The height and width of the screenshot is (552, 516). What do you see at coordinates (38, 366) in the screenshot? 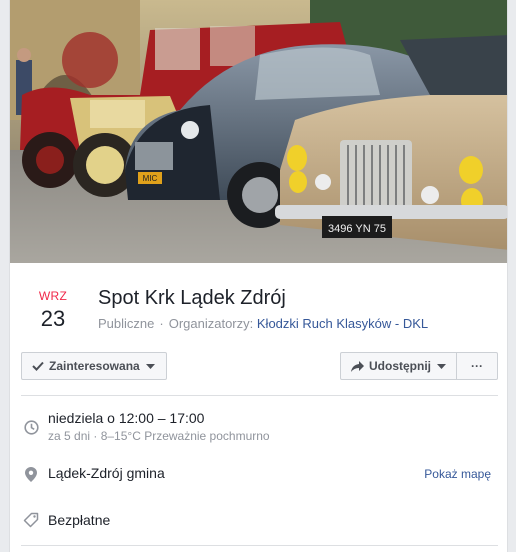
I see `check-icon` at bounding box center [38, 366].